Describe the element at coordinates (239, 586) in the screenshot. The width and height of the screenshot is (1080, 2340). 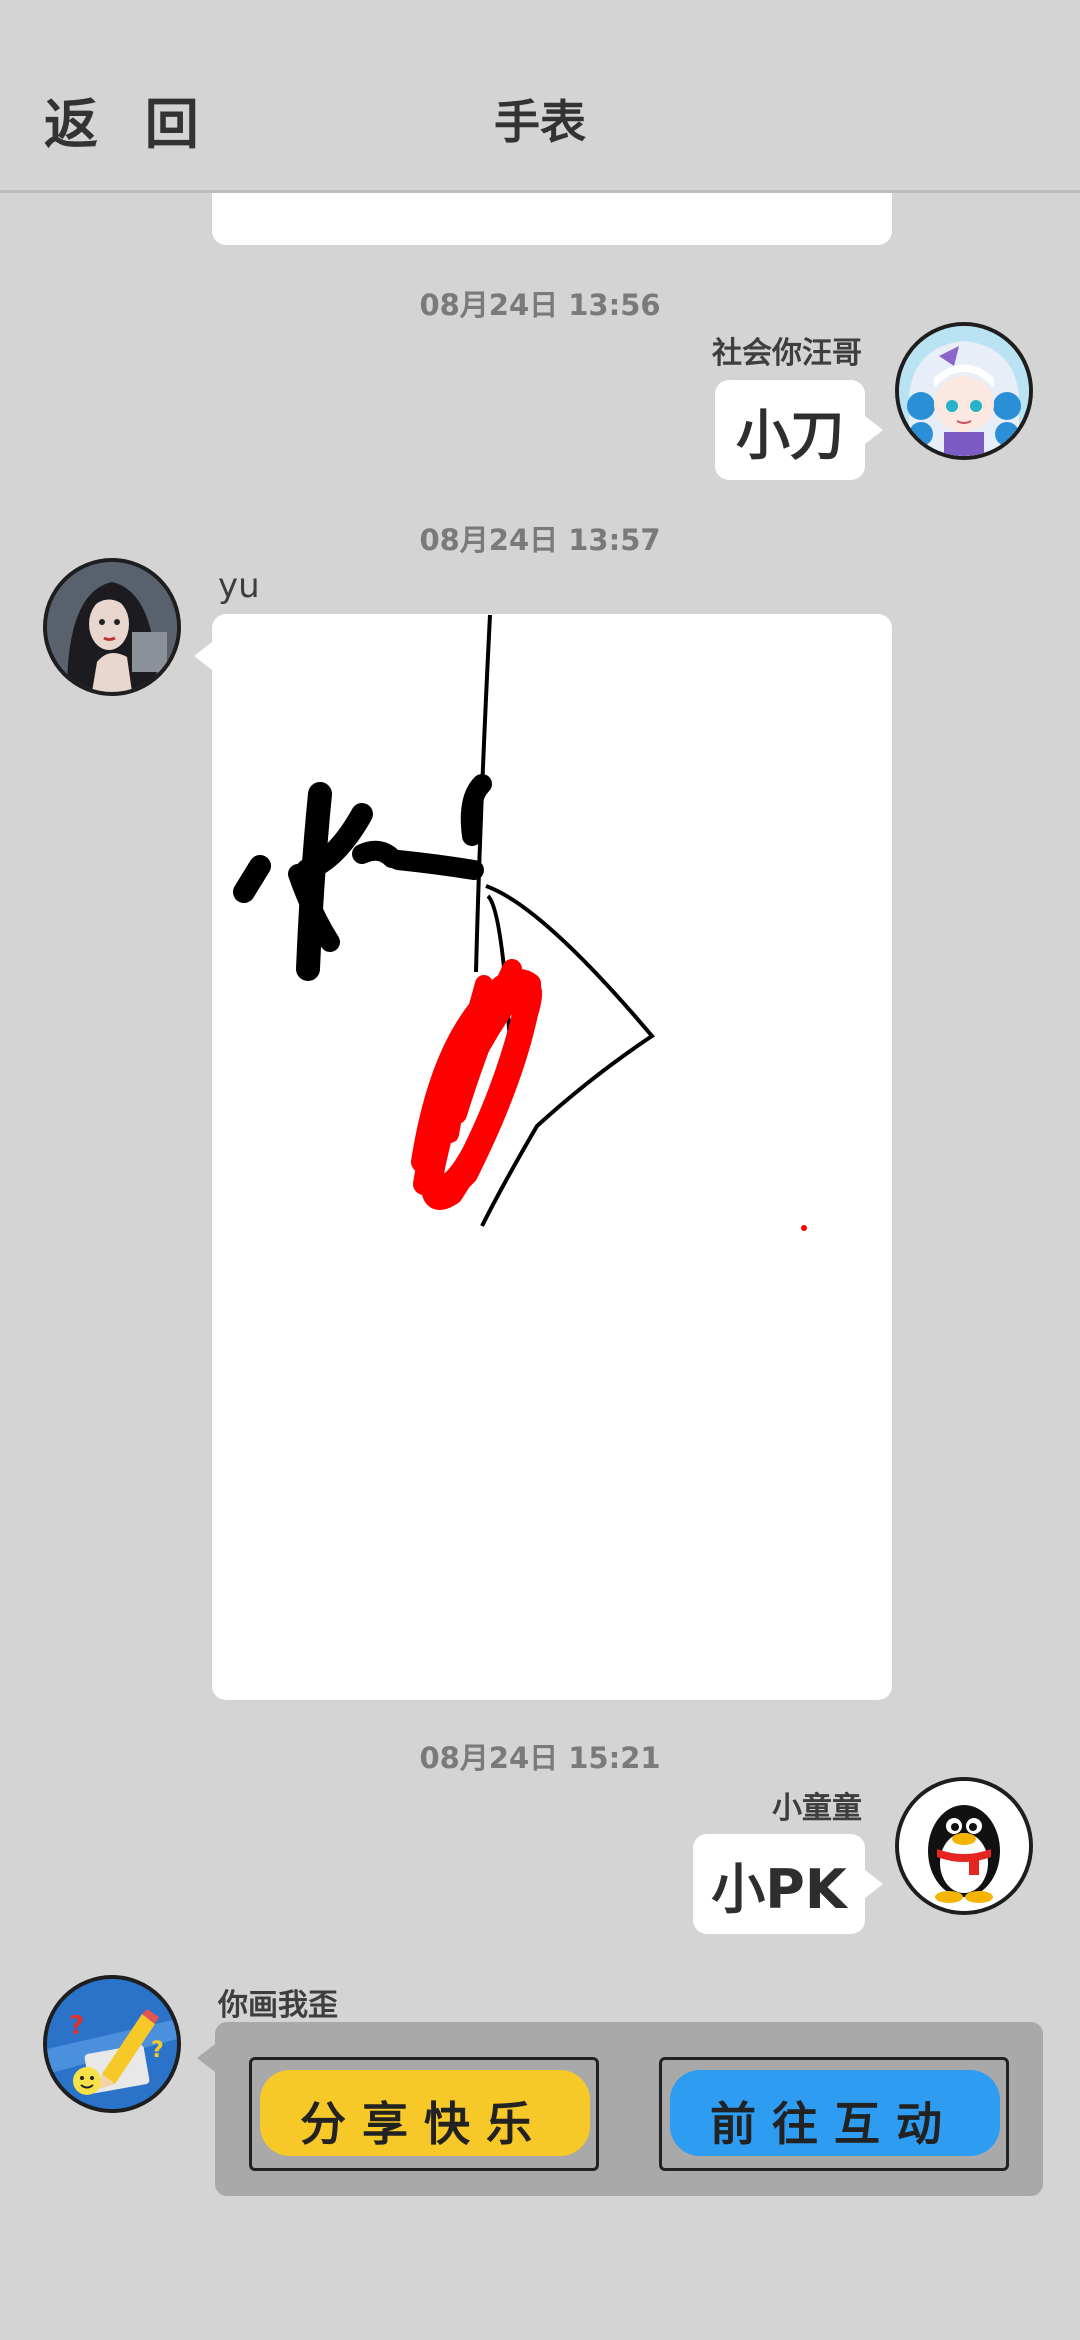
I see `sender-name: yu` at that location.